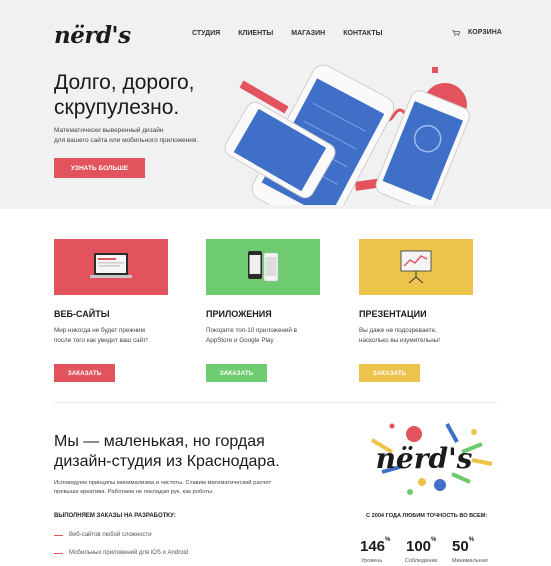 This screenshot has height=566, width=551. I want to click on service-description-line: Мир никогда не будет прежним, so click(99, 330).